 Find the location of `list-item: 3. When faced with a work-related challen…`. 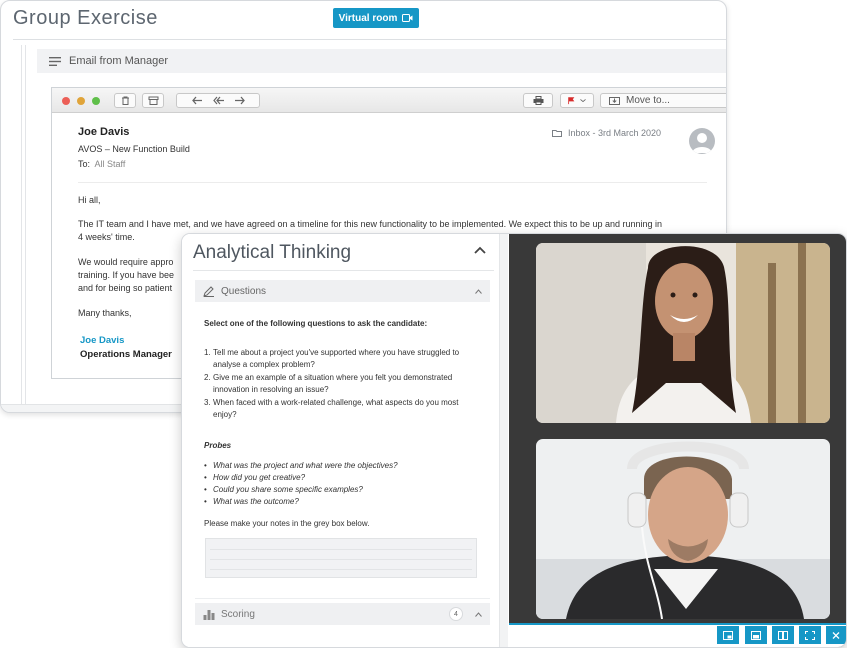

list-item: 3. When faced with a work-related challen… is located at coordinates (331, 408).